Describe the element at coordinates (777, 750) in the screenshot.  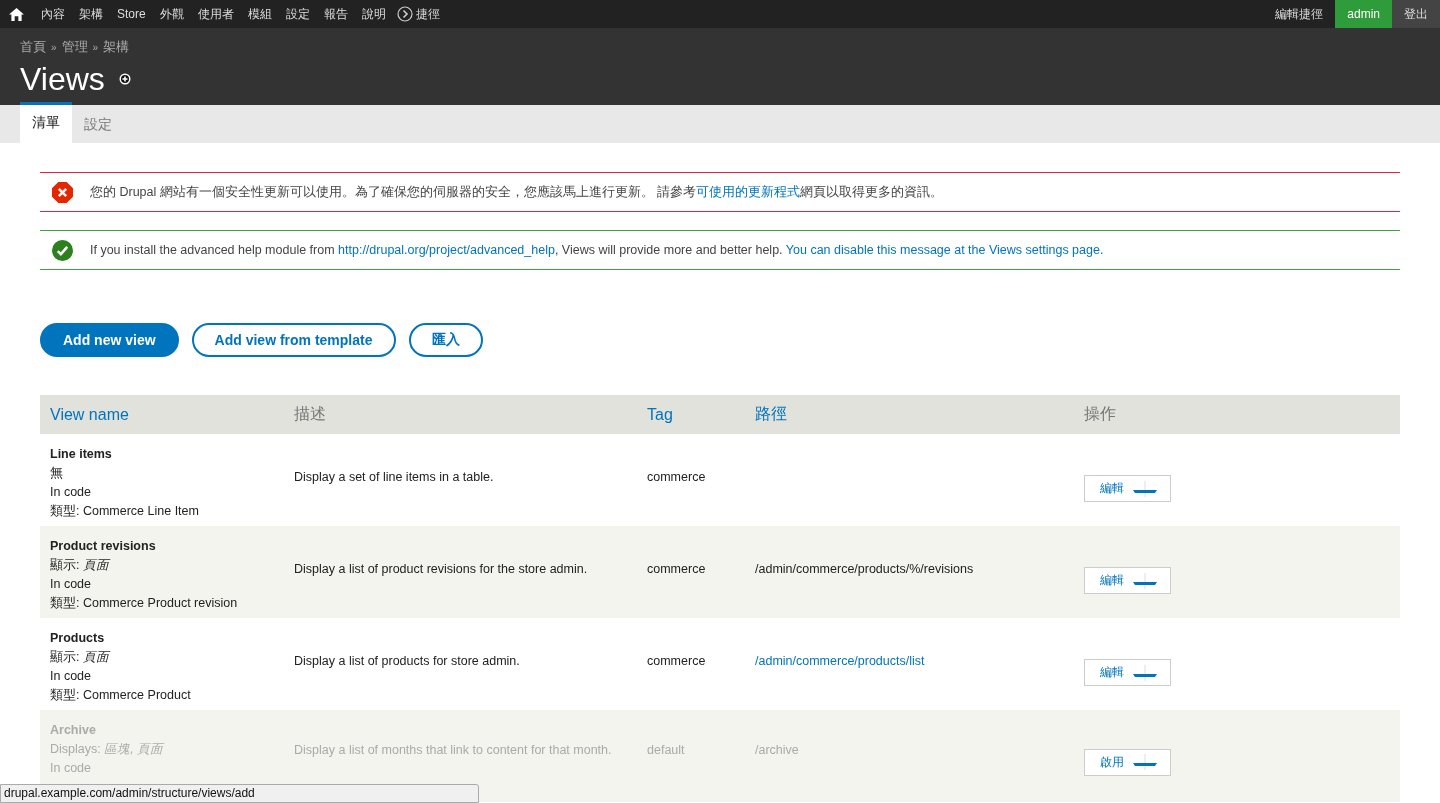
I see `view-path: /archive` at that location.